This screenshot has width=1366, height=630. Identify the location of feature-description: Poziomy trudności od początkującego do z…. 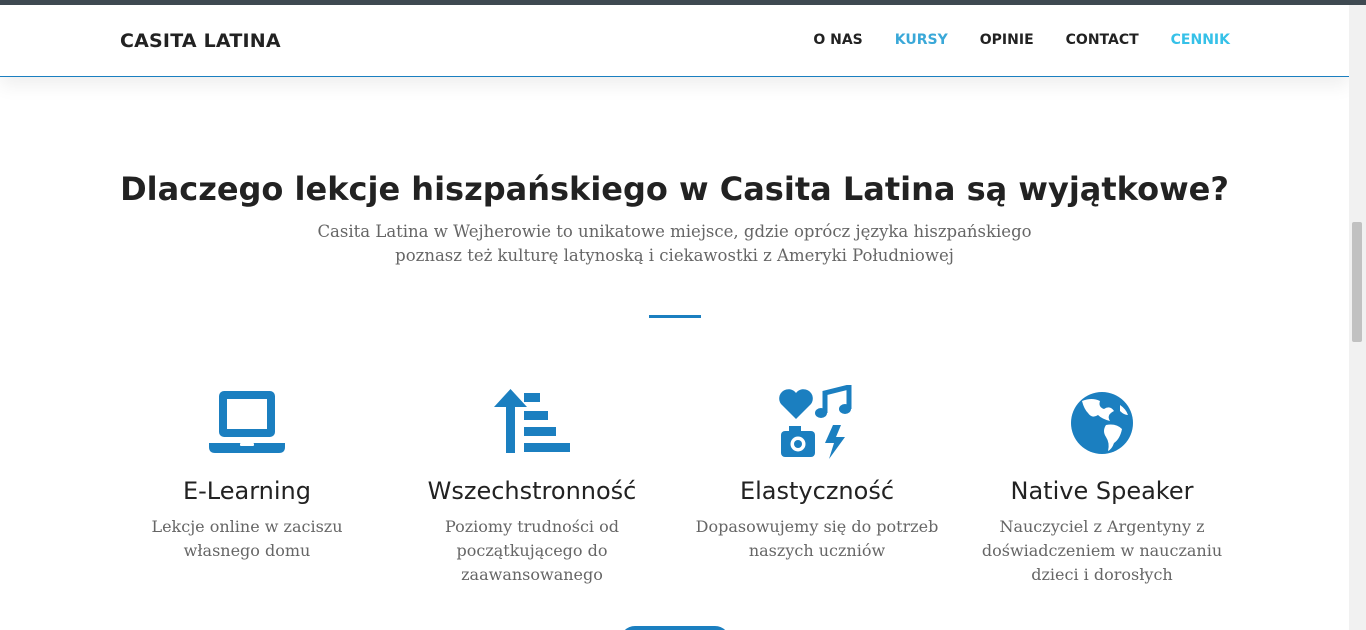
(532, 551).